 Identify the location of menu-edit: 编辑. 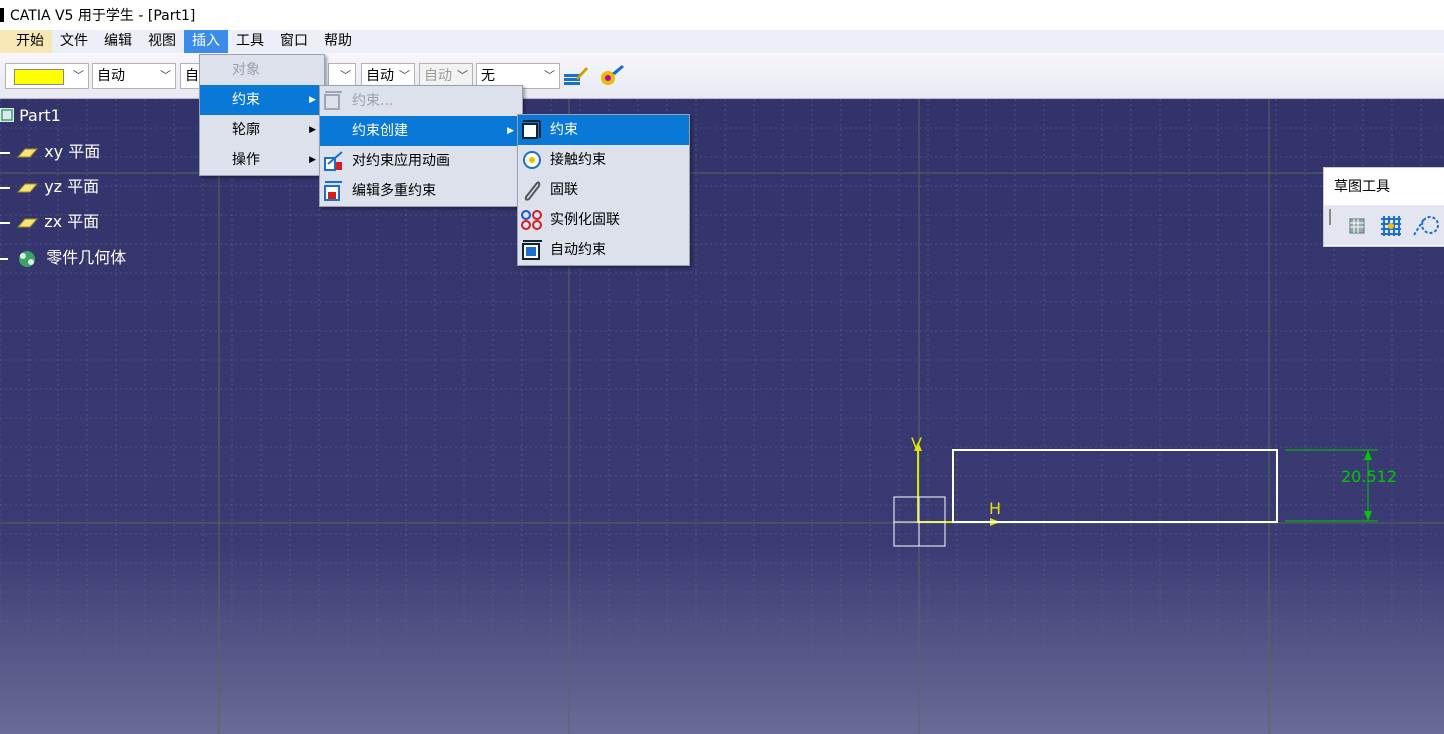
(118, 41).